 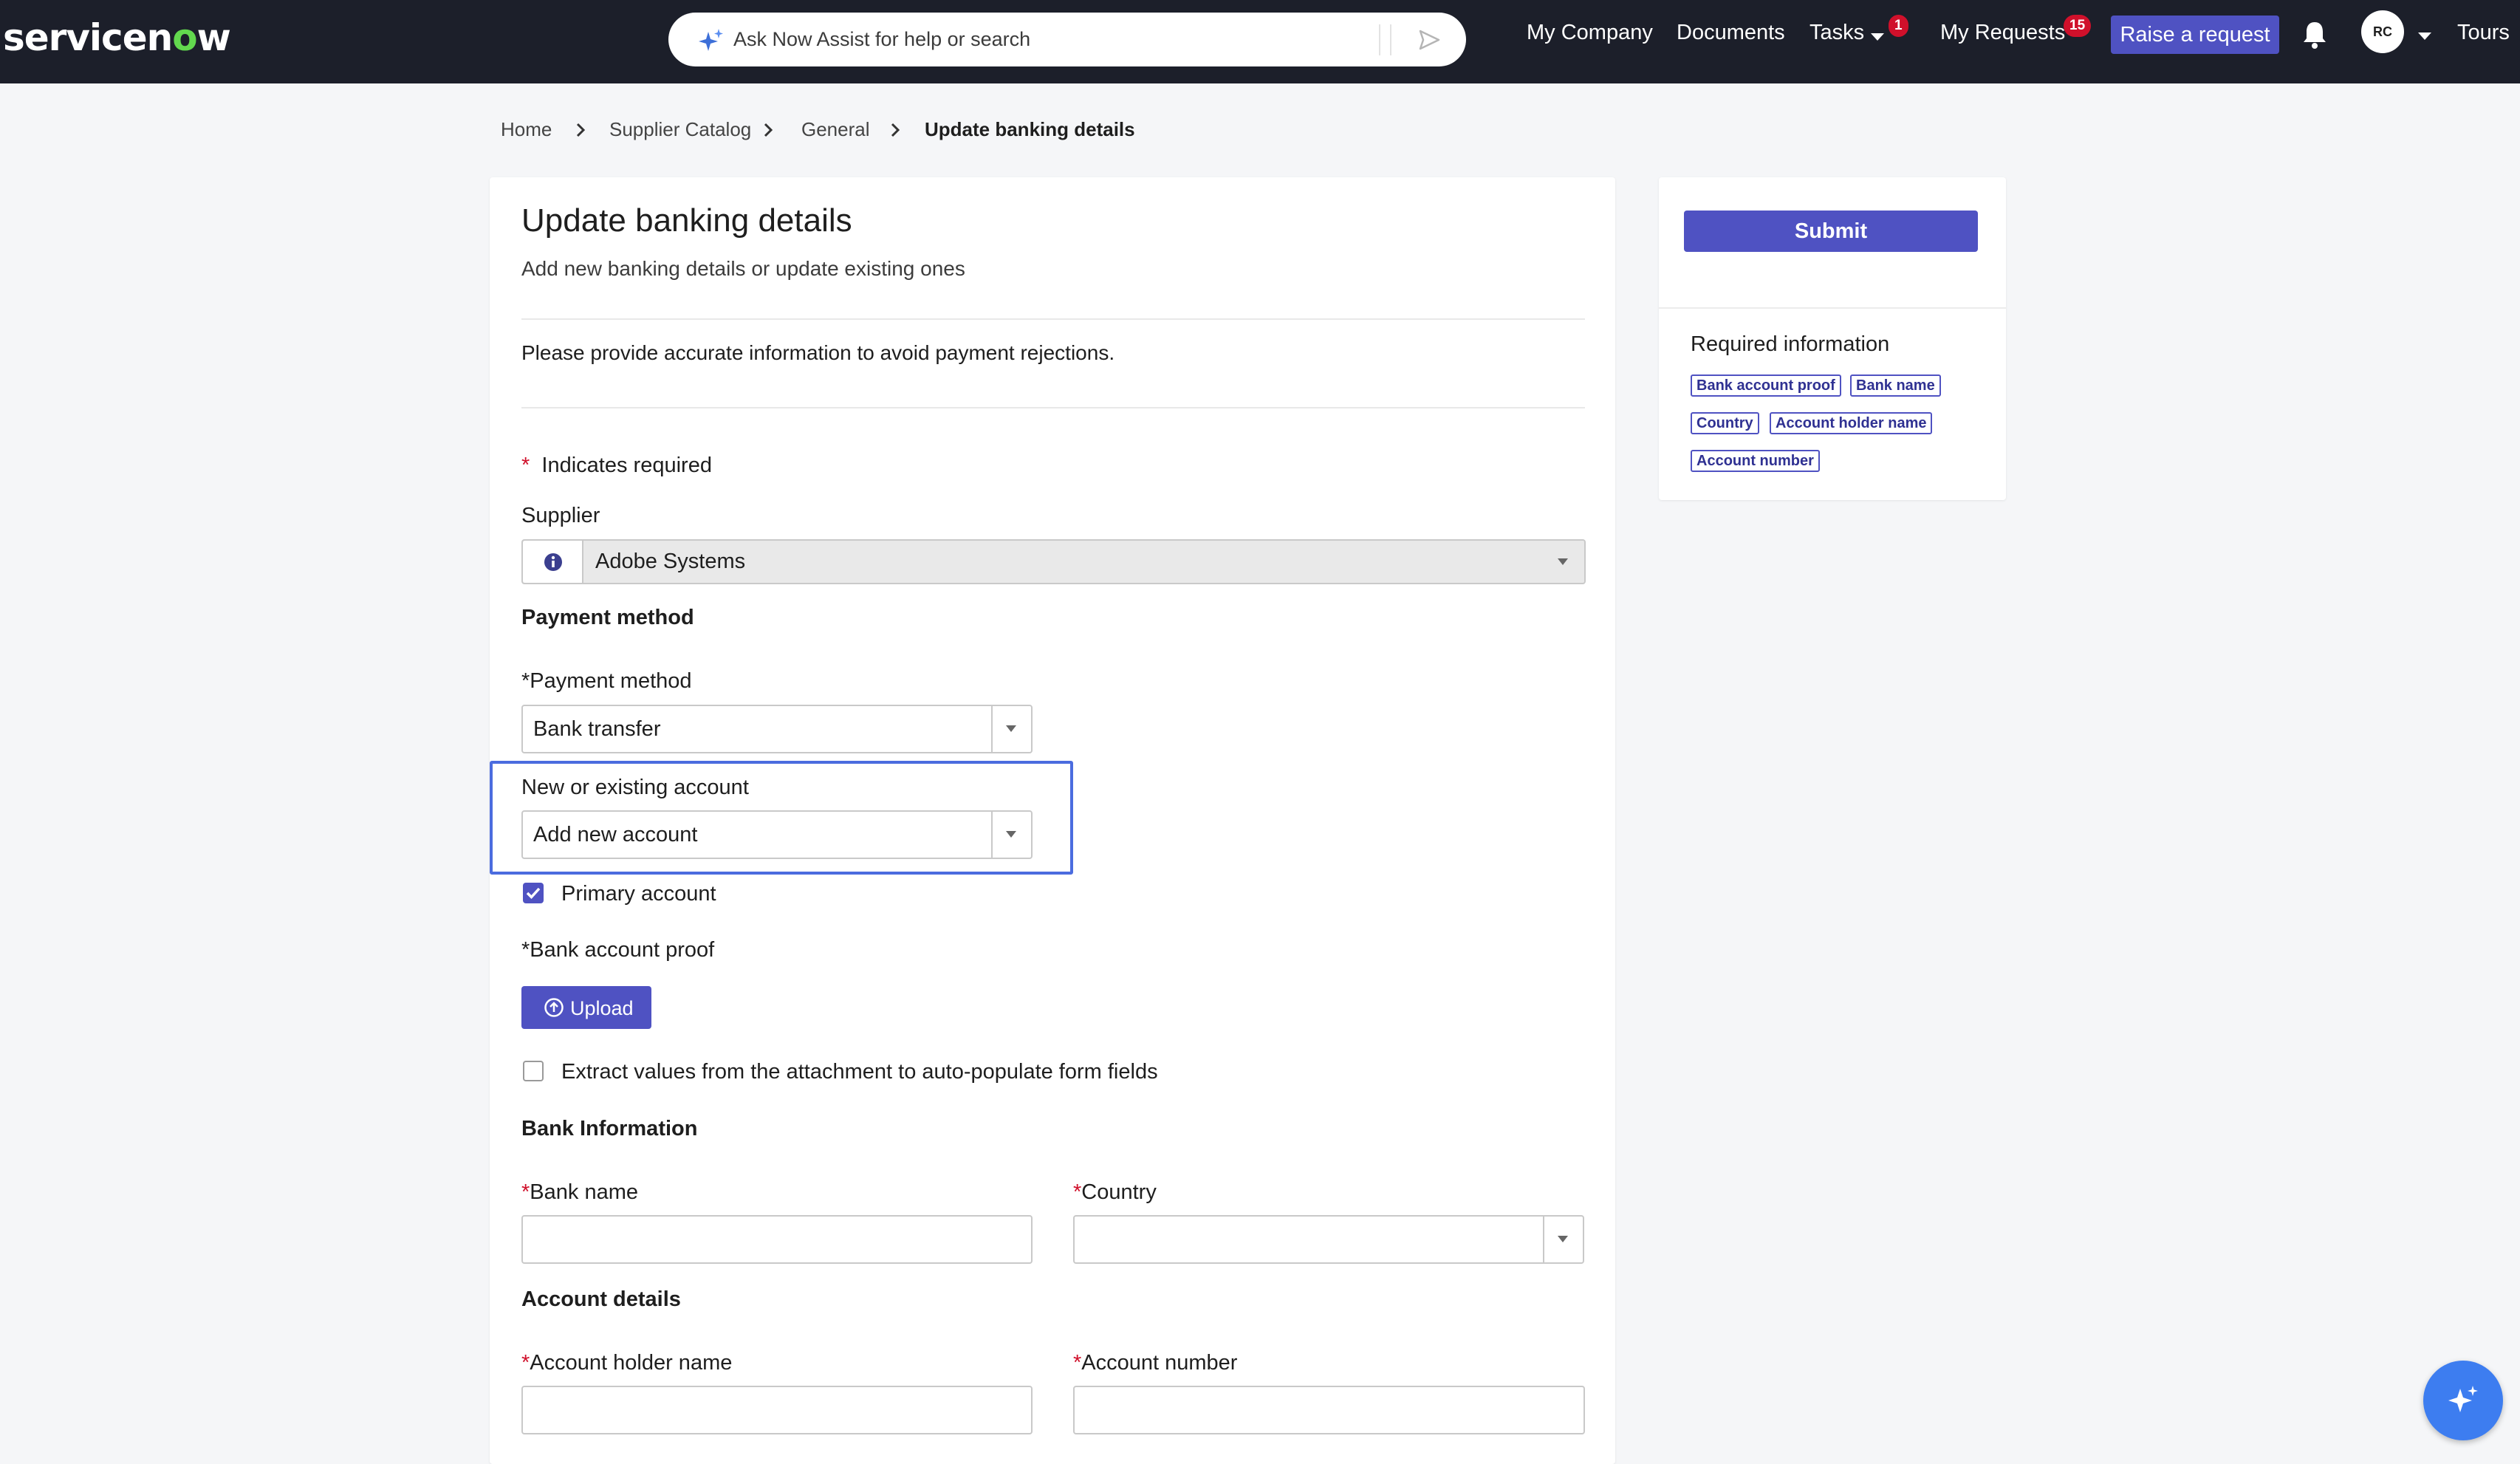 I want to click on supplier-info-button, so click(x=553, y=562).